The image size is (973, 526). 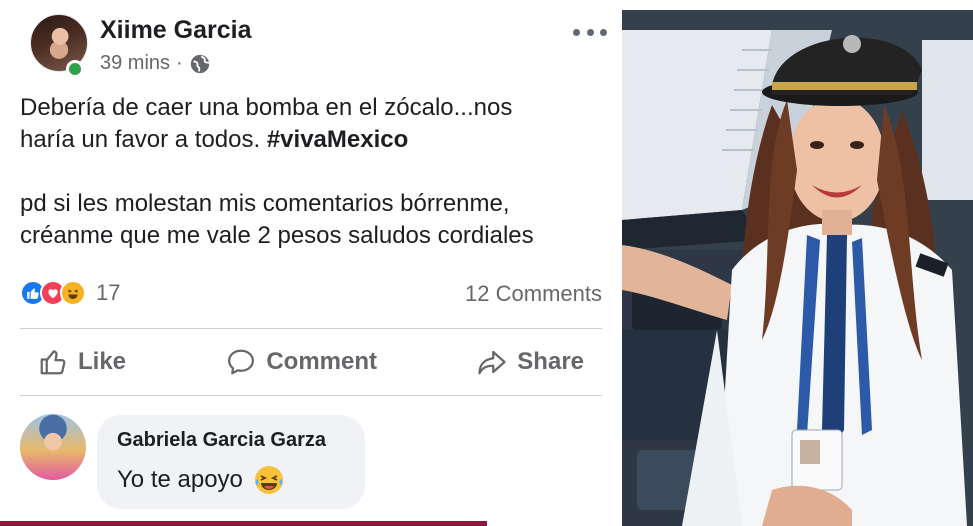 What do you see at coordinates (102, 361) in the screenshot?
I see `like-label: Like` at bounding box center [102, 361].